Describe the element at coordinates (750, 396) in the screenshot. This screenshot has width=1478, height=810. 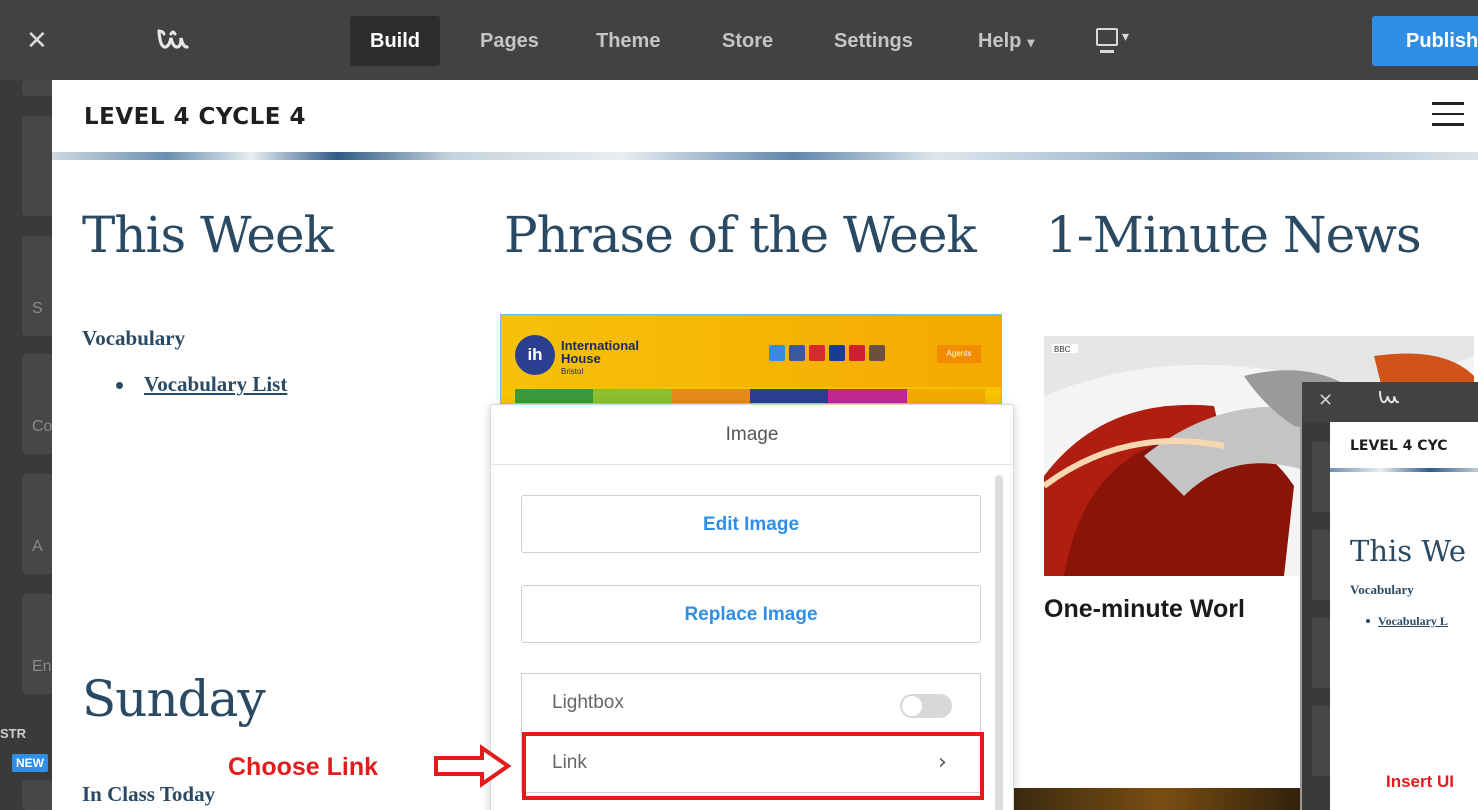
I see `image-menu-bar` at that location.